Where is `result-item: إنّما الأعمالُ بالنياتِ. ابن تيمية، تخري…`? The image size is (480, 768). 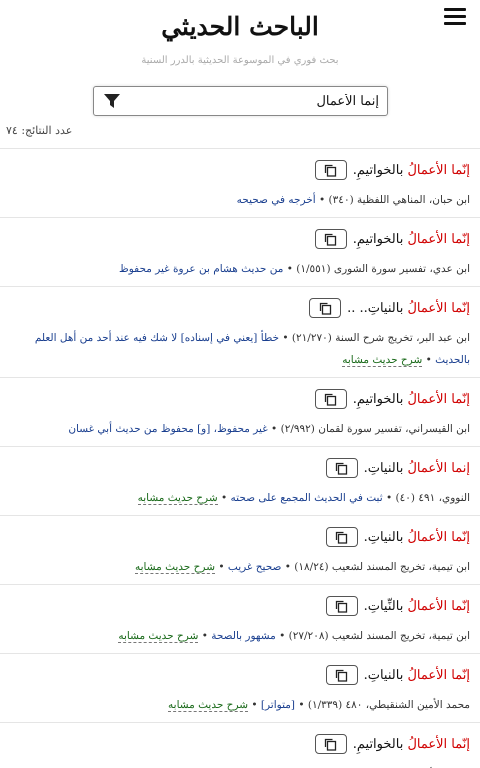
result-item: إنّما الأعمالُ بالنياتِ. ابن تيمية، تخري… is located at coordinates (240, 549).